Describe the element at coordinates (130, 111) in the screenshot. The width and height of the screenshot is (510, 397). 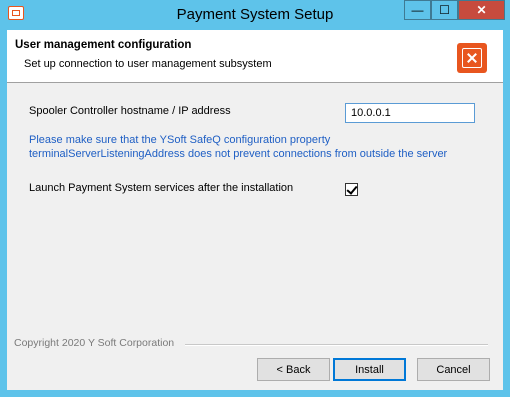
I see `host-label: Spooler Controller hostname / IP address` at that location.